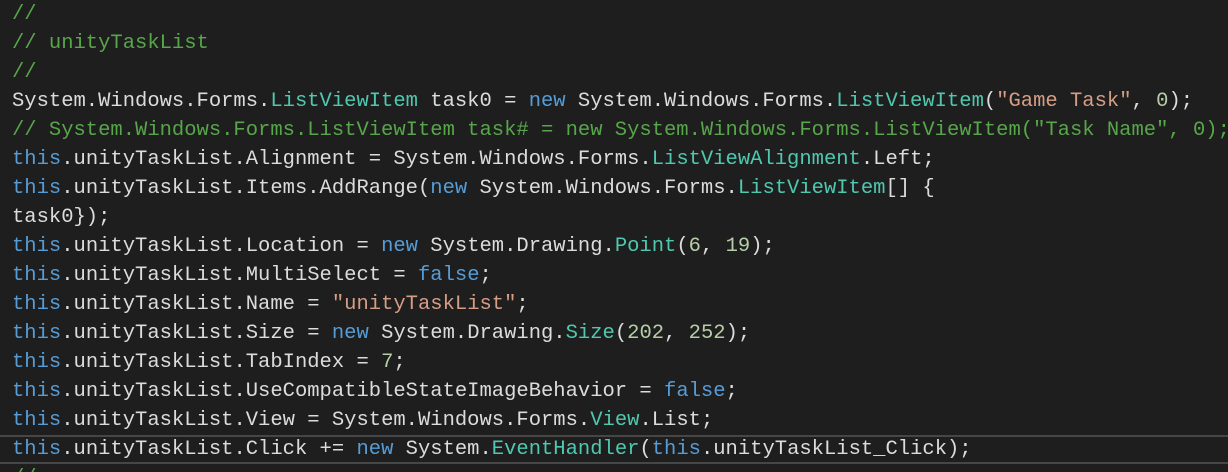 The width and height of the screenshot is (1228, 472). Describe the element at coordinates (442, 449) in the screenshot. I see `code-token: System.` at that location.